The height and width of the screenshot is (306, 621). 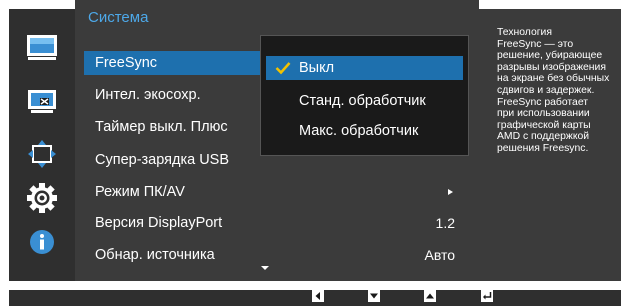 What do you see at coordinates (276, 223) in the screenshot?
I see `menu-item-displayport-version: Версия DisplayPort 1.2` at bounding box center [276, 223].